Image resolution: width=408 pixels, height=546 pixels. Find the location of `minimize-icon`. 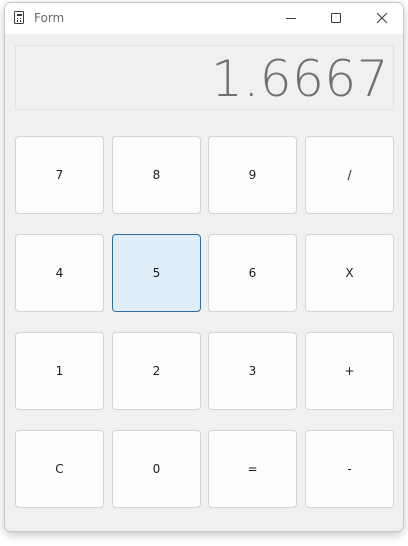

minimize-icon is located at coordinates (291, 18).